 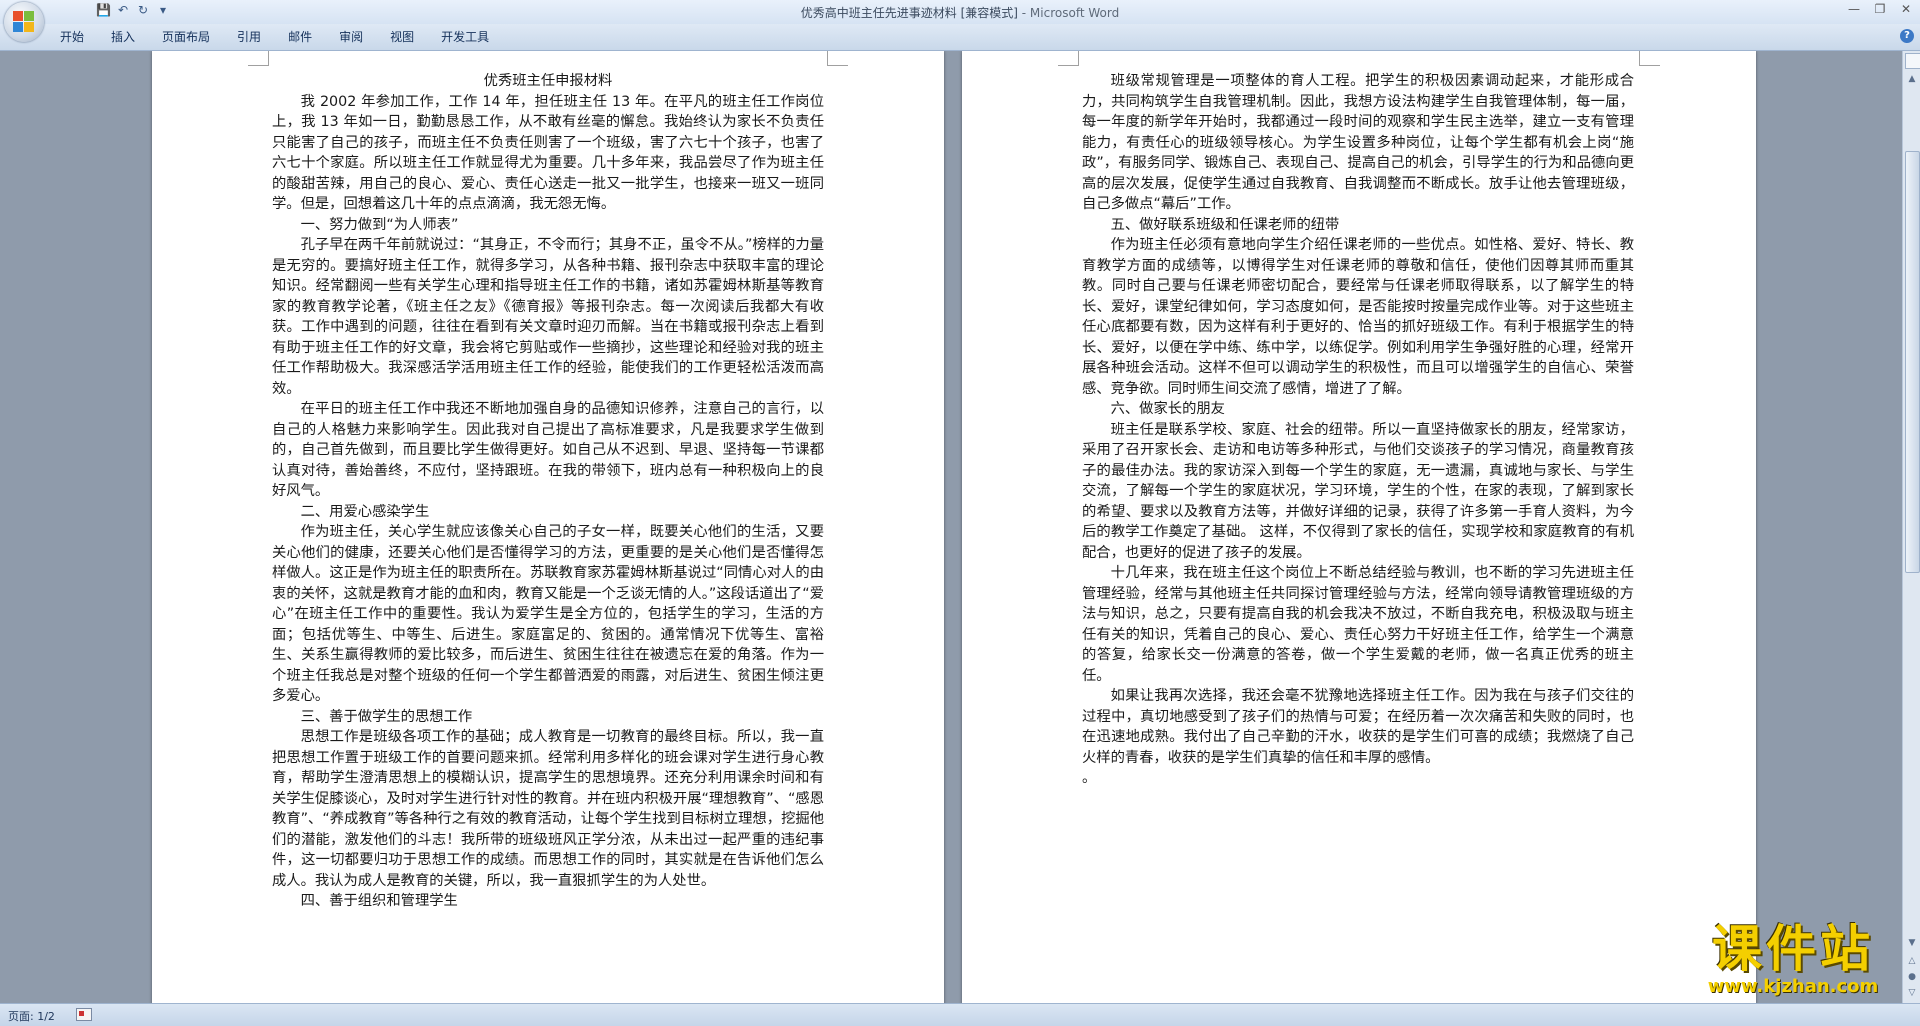 What do you see at coordinates (1068, 13) in the screenshot?
I see `app-name: - Microsoft Word` at bounding box center [1068, 13].